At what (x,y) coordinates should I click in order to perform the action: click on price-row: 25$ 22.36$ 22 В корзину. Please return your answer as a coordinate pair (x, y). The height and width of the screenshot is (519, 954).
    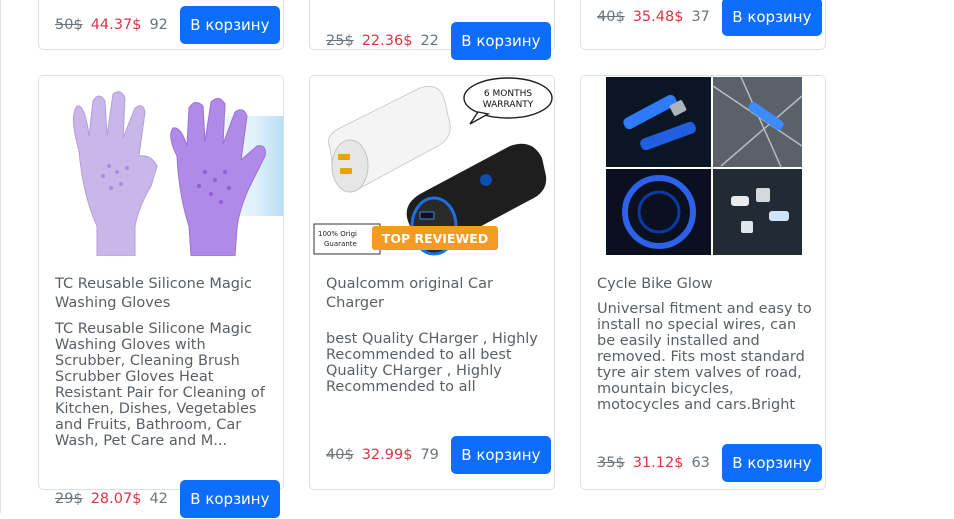
    Looking at the image, I should click on (438, 41).